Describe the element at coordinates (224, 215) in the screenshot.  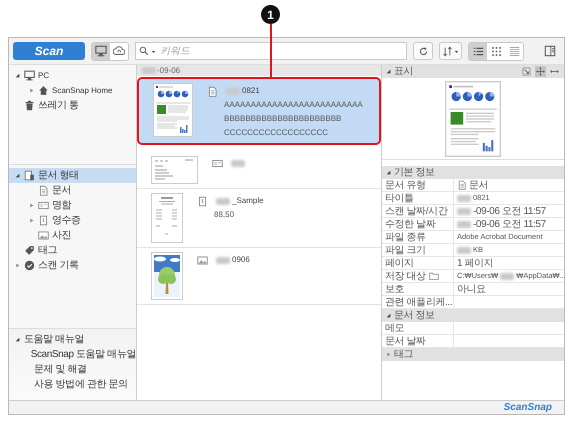
I see `item-text: 88,50` at that location.